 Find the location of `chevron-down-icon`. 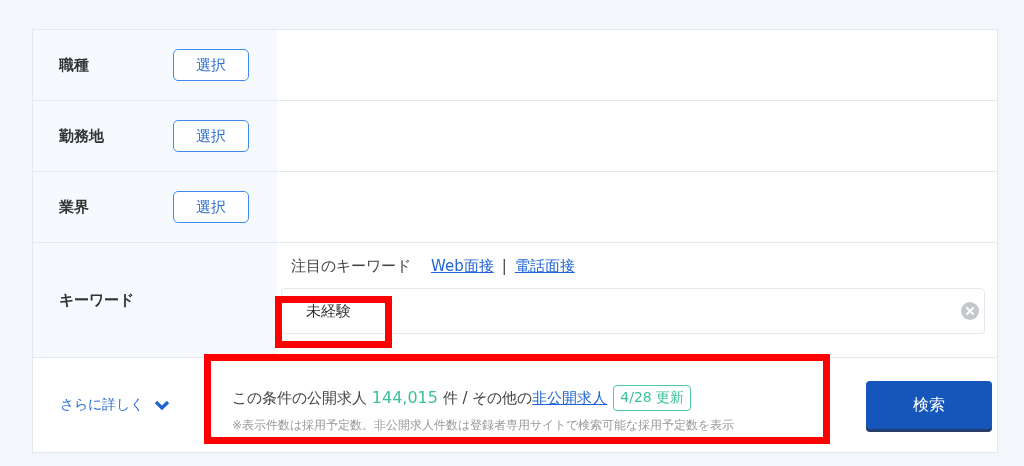

chevron-down-icon is located at coordinates (162, 405).